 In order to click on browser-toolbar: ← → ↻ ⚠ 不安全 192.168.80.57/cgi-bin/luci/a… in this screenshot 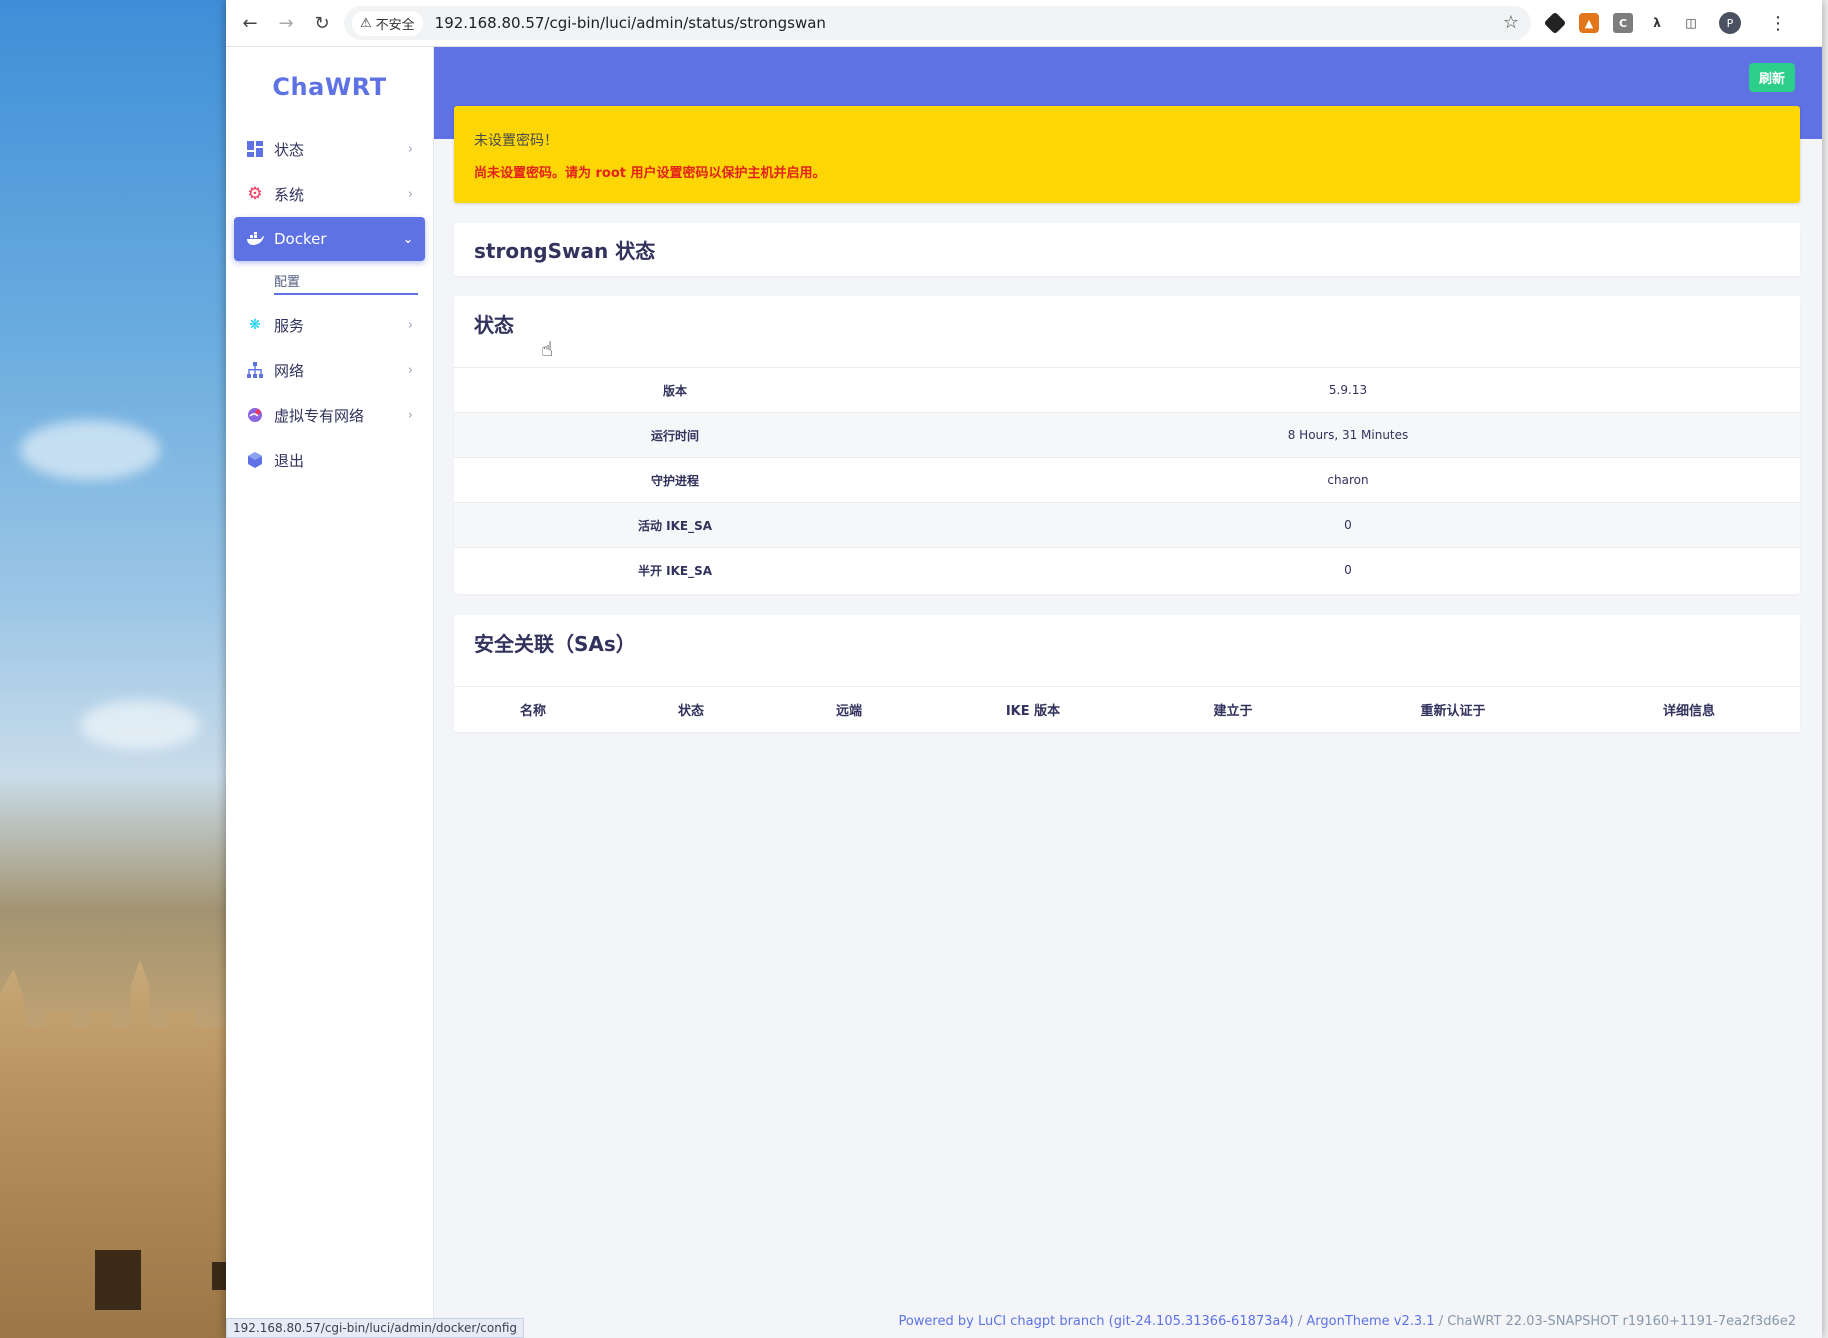, I will do `click(1024, 23)`.